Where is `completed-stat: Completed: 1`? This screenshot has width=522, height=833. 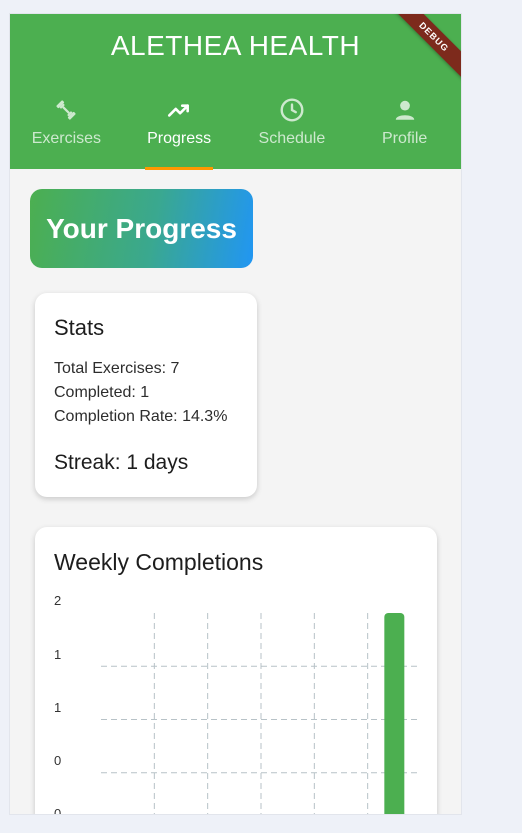
completed-stat: Completed: 1 is located at coordinates (102, 392).